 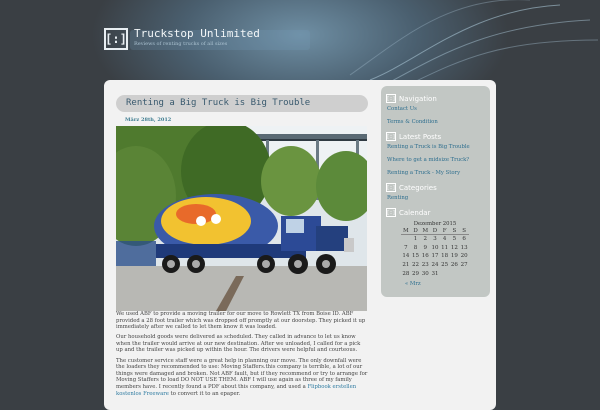 I want to click on calendar-week: 21 22 23 24 25 26 27, so click(x=435, y=265).